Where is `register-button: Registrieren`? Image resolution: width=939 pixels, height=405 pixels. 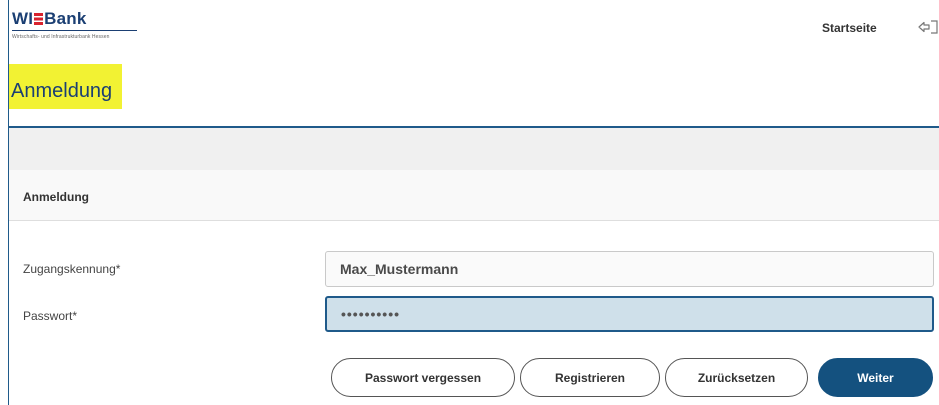 register-button: Registrieren is located at coordinates (590, 377).